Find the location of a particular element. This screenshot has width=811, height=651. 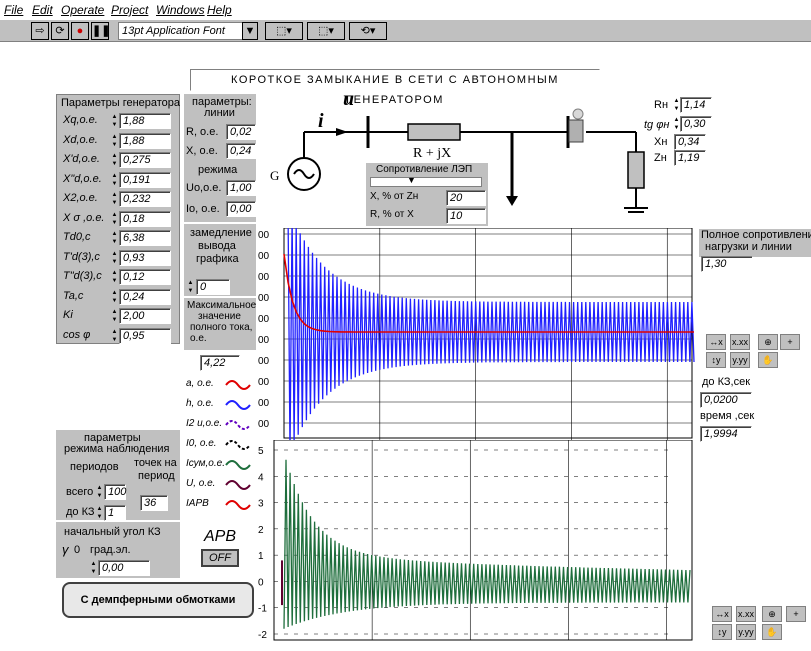

generator-param-value: 0,12 is located at coordinates (145, 277).